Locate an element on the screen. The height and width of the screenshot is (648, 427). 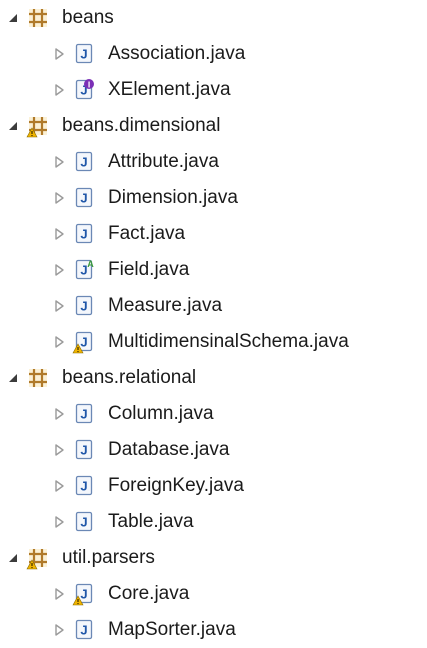
file-node-mapsorter-java: J MapSorter.java is located at coordinates (143, 630).